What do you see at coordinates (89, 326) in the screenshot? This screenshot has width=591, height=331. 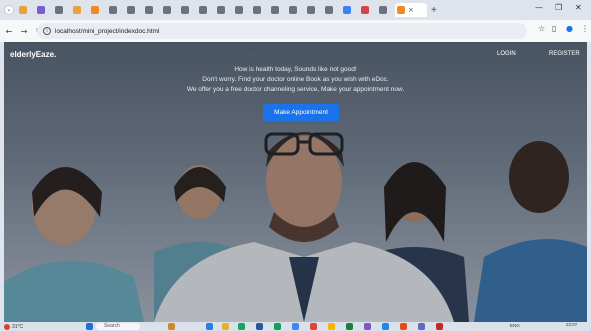 I see `start-icon` at bounding box center [89, 326].